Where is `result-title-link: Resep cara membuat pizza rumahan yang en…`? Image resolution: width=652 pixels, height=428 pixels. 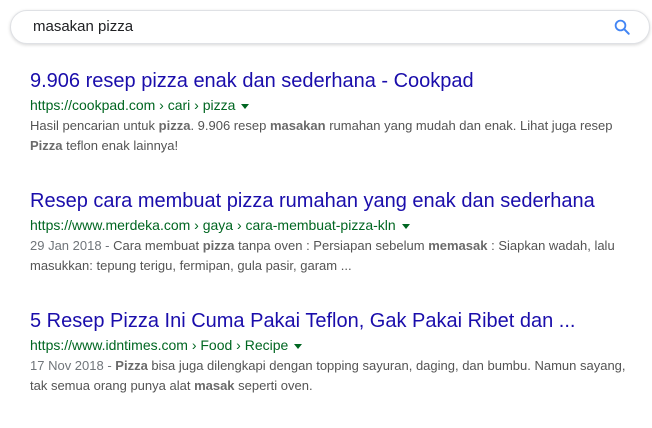 result-title-link: Resep cara membuat pizza rumahan yang en… is located at coordinates (336, 201).